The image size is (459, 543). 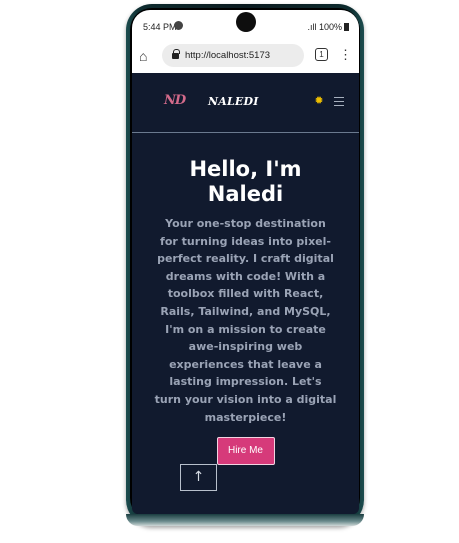 I want to click on hamburger-menu-icon, so click(x=339, y=101).